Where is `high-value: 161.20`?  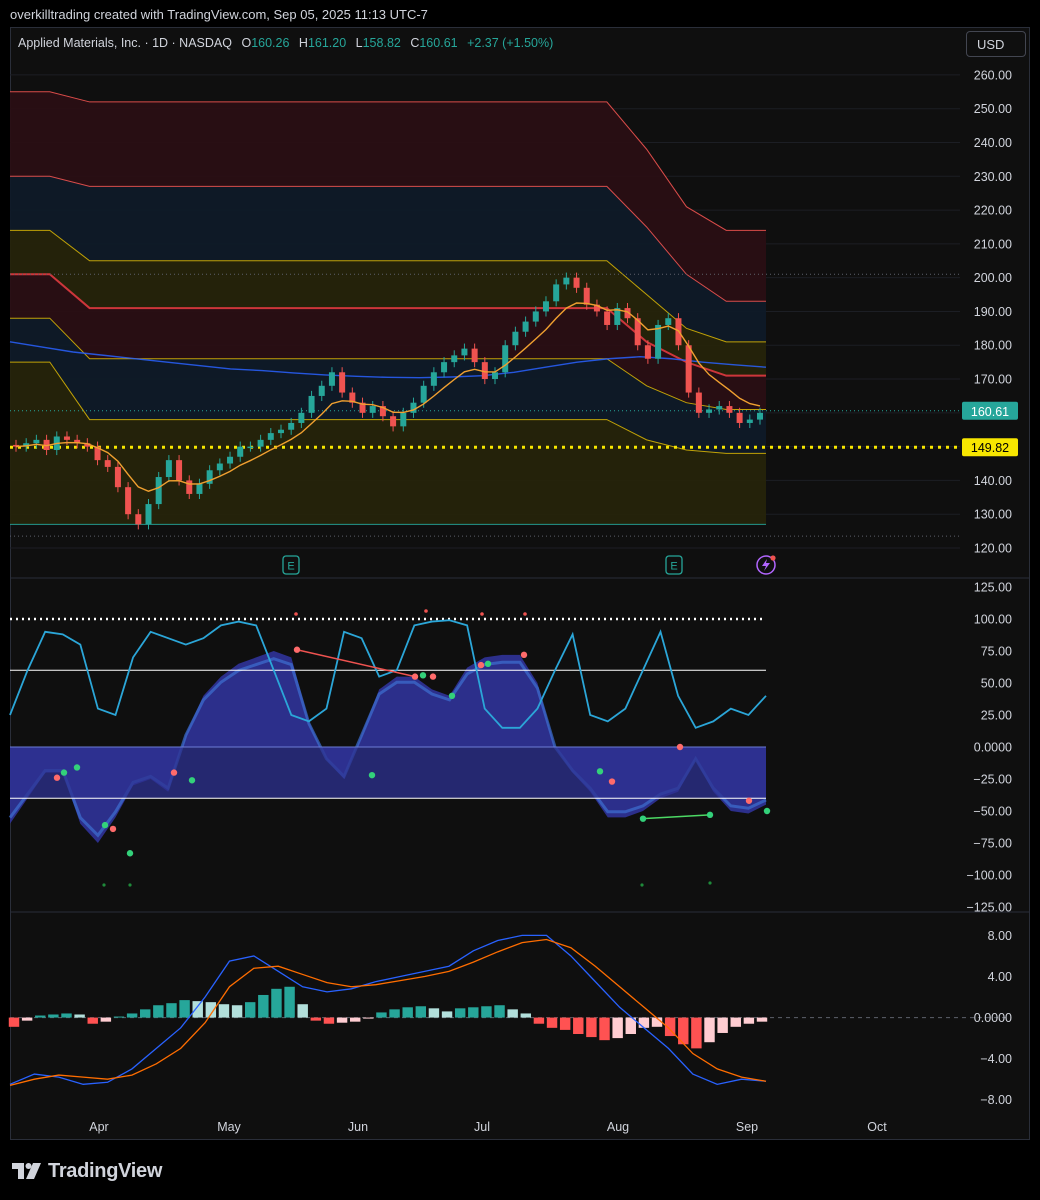 high-value: 161.20 is located at coordinates (327, 43).